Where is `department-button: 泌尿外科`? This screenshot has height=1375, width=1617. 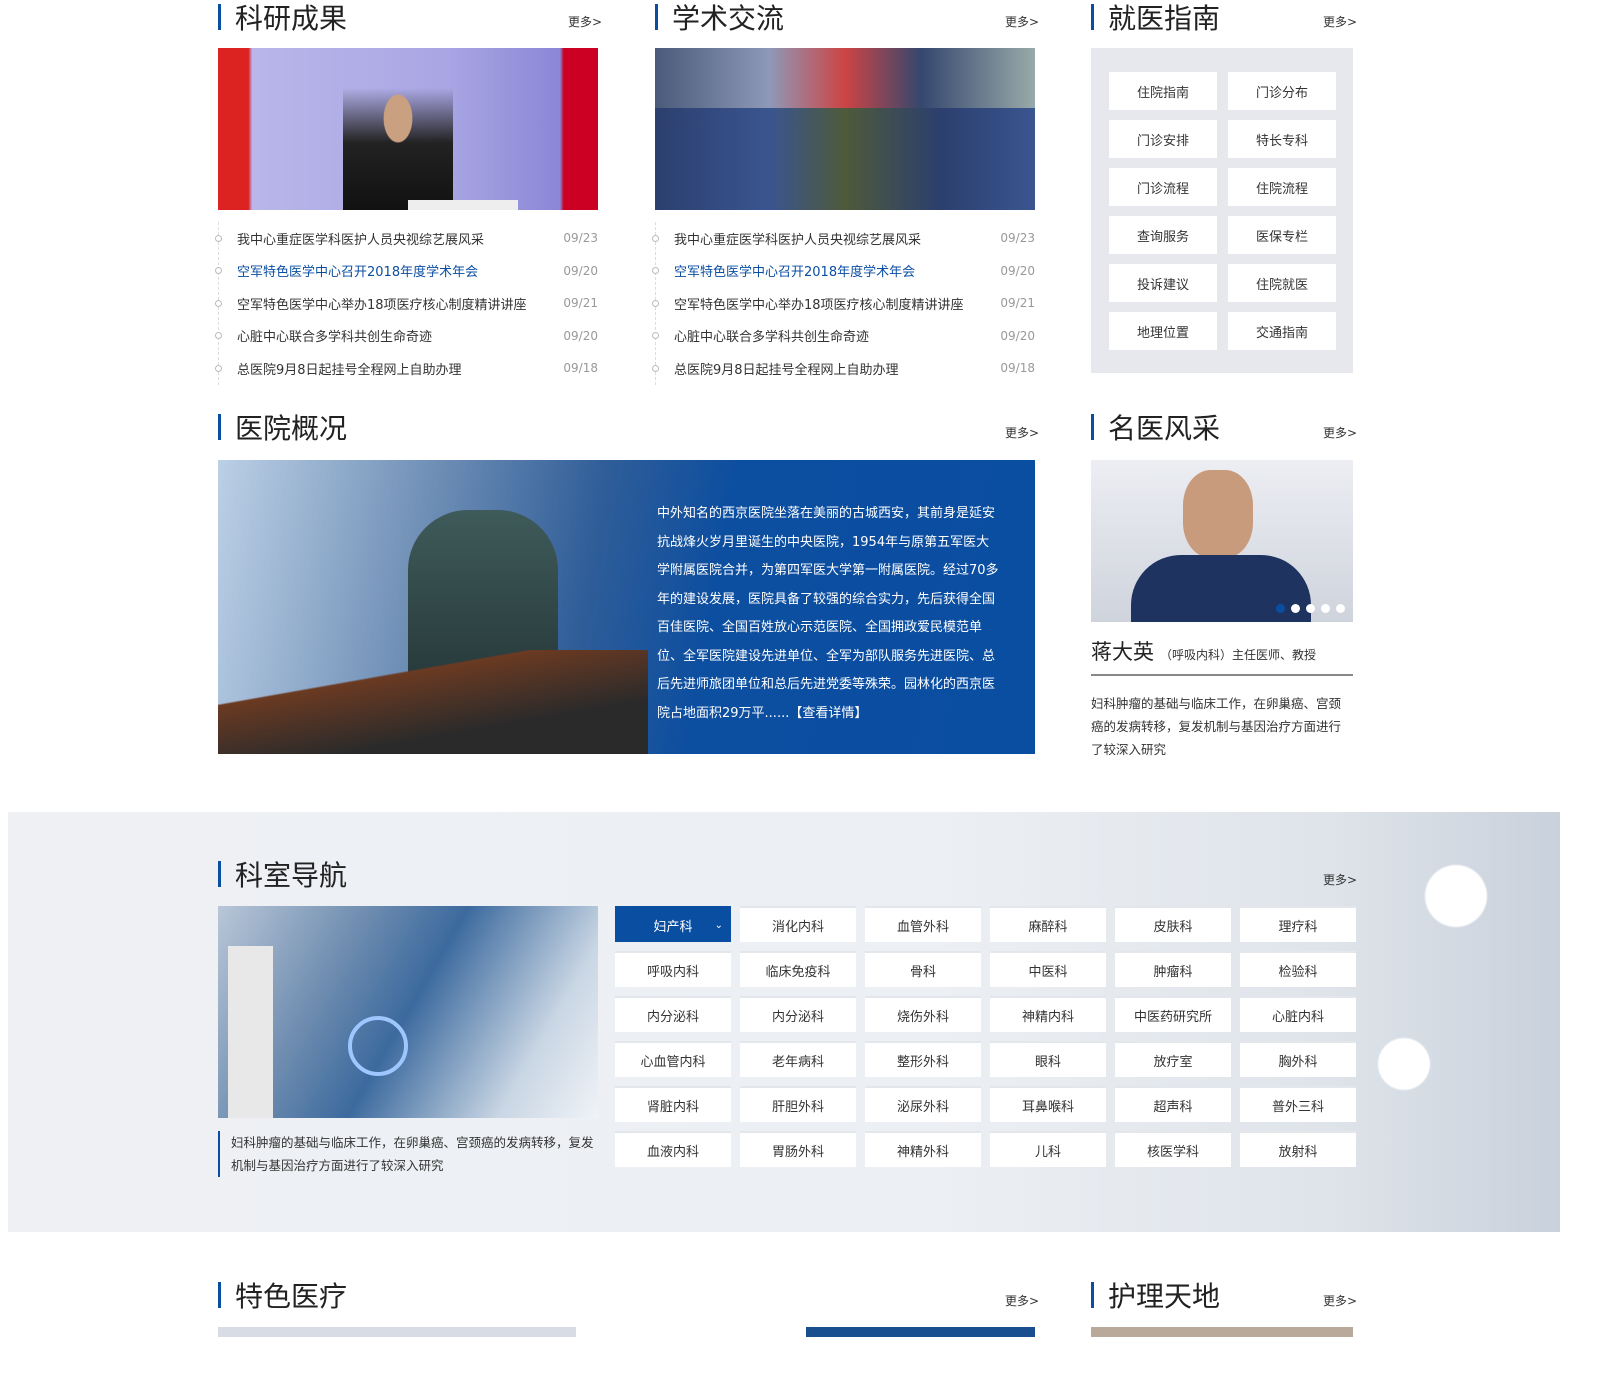
department-button: 泌尿外科 is located at coordinates (923, 1104).